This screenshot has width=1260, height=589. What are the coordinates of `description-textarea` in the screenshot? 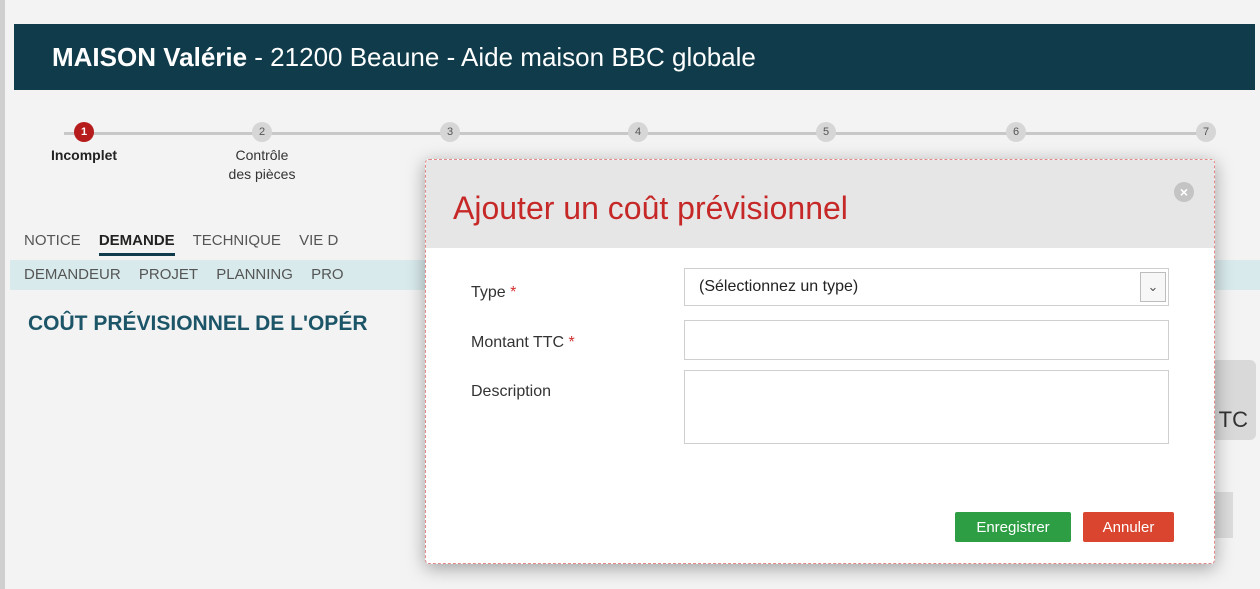 It's located at (926, 407).